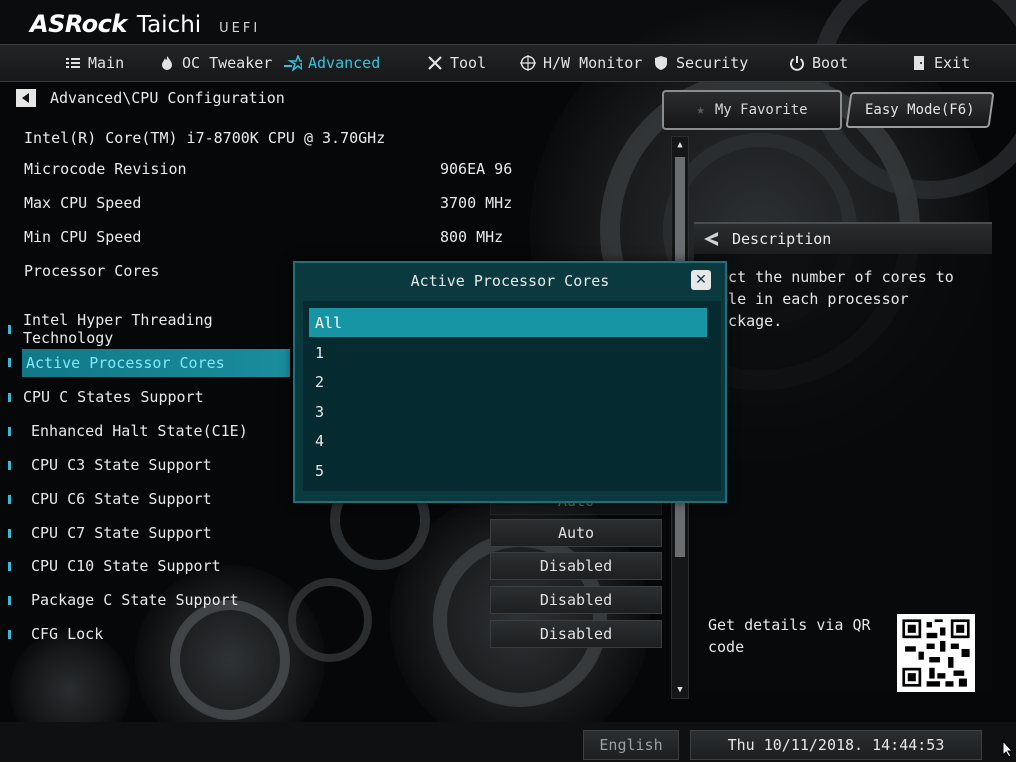 The image size is (1016, 762). What do you see at coordinates (435, 63) in the screenshot?
I see `tools-icon` at bounding box center [435, 63].